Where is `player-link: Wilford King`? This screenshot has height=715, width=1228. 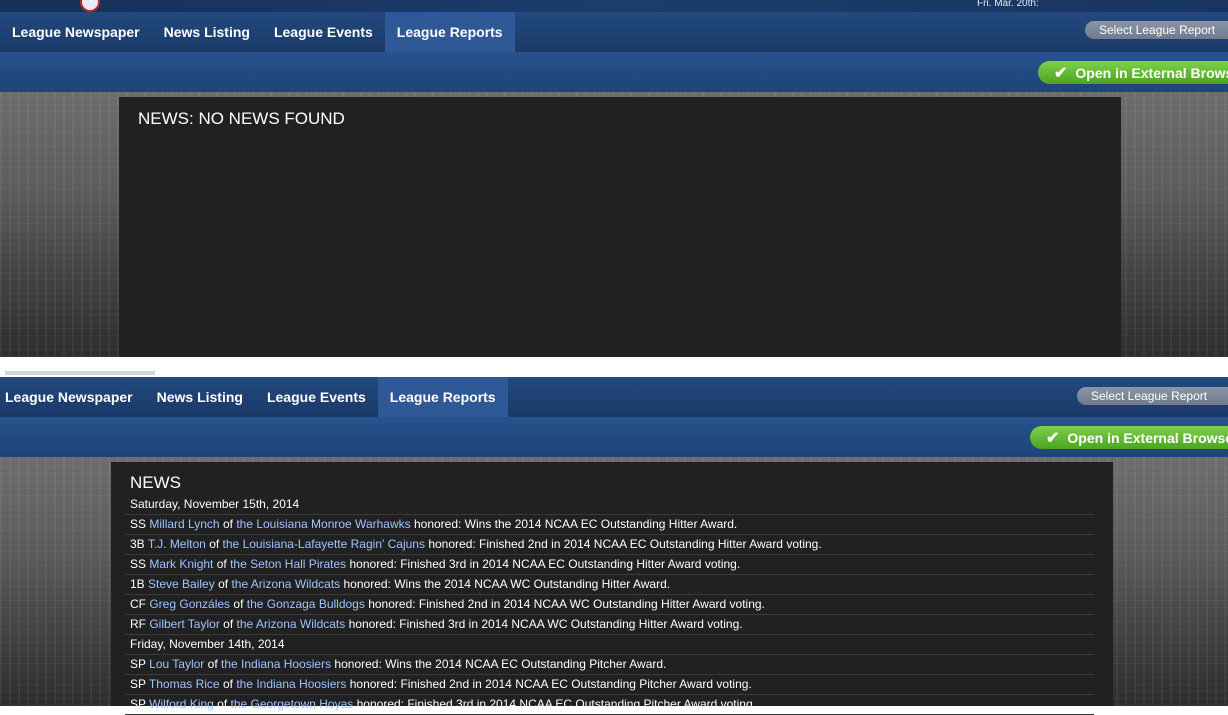
player-link: Wilford King is located at coordinates (181, 704).